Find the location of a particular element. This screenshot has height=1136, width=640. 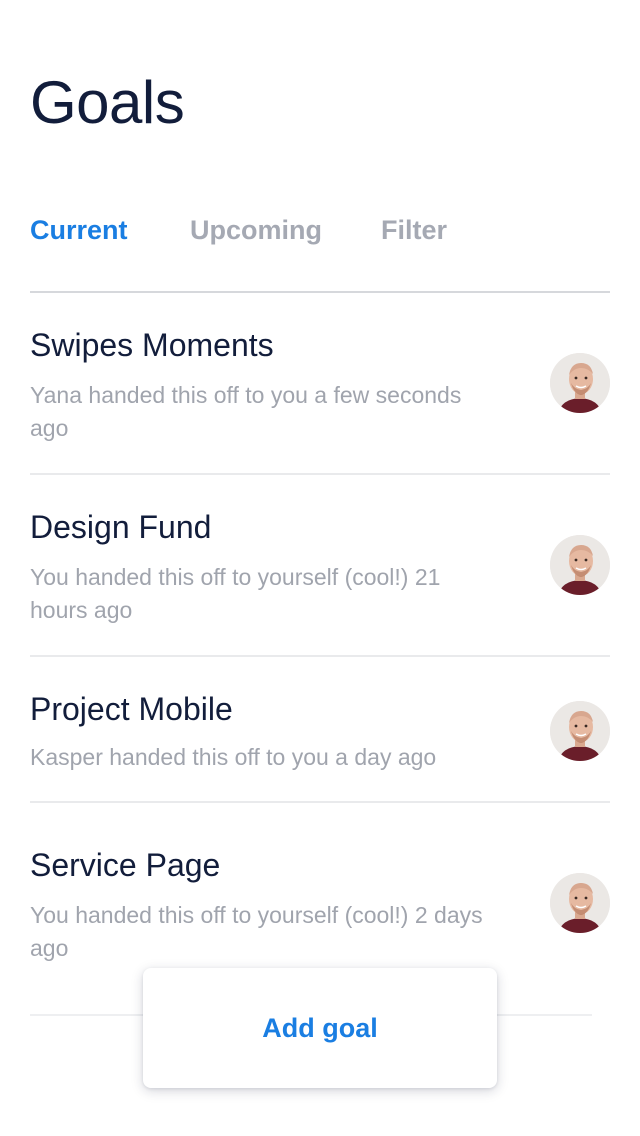

tab-upcoming: Upcoming is located at coordinates (256, 230).